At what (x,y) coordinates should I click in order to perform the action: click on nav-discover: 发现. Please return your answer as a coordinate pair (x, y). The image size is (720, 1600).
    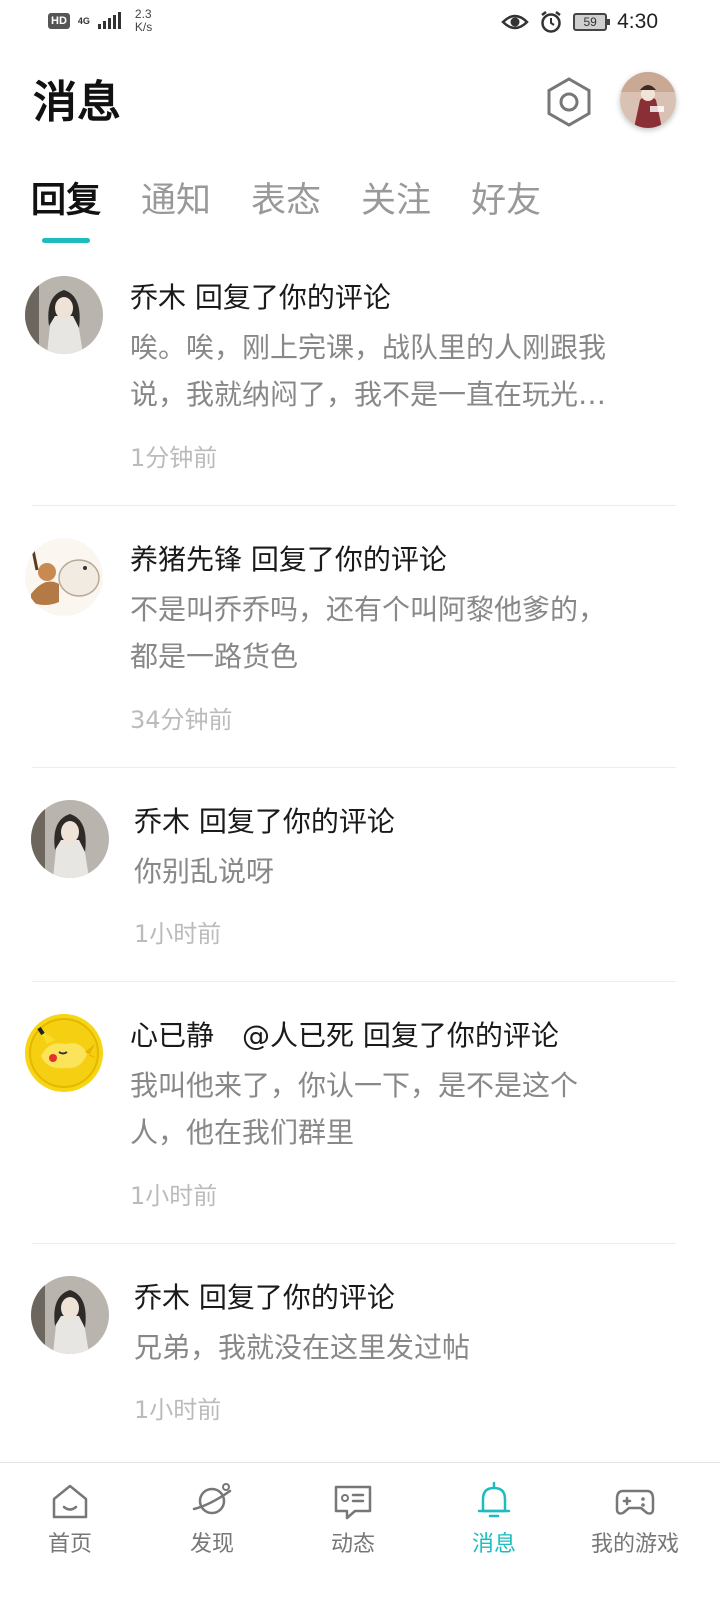
    Looking at the image, I should click on (212, 1531).